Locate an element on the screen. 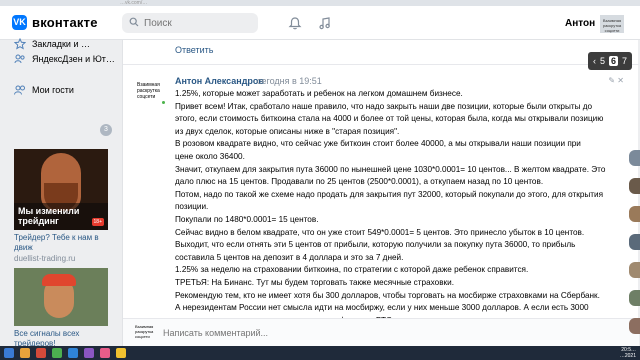  ad-source: duellist-trading.ru is located at coordinates (44, 258).